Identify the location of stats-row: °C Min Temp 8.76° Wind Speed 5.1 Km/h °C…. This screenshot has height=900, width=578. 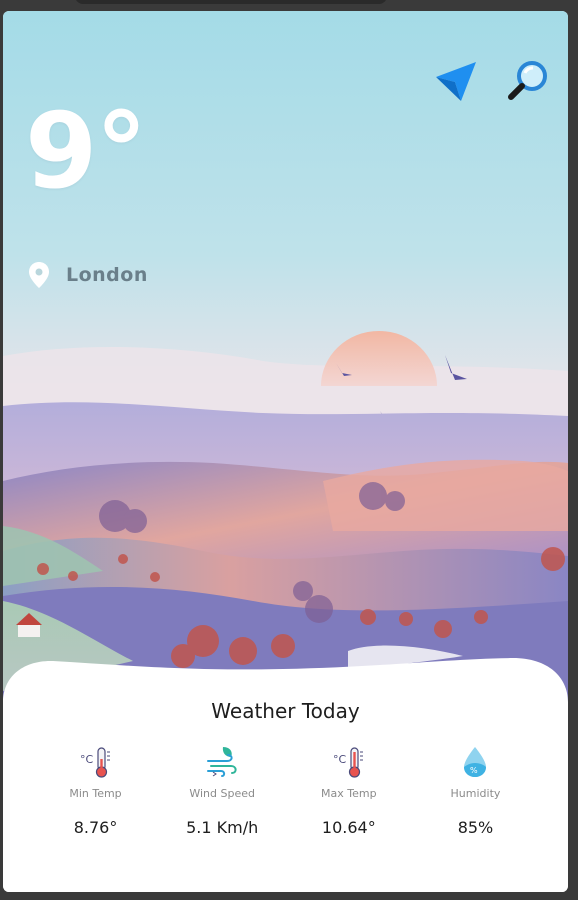
(285, 791).